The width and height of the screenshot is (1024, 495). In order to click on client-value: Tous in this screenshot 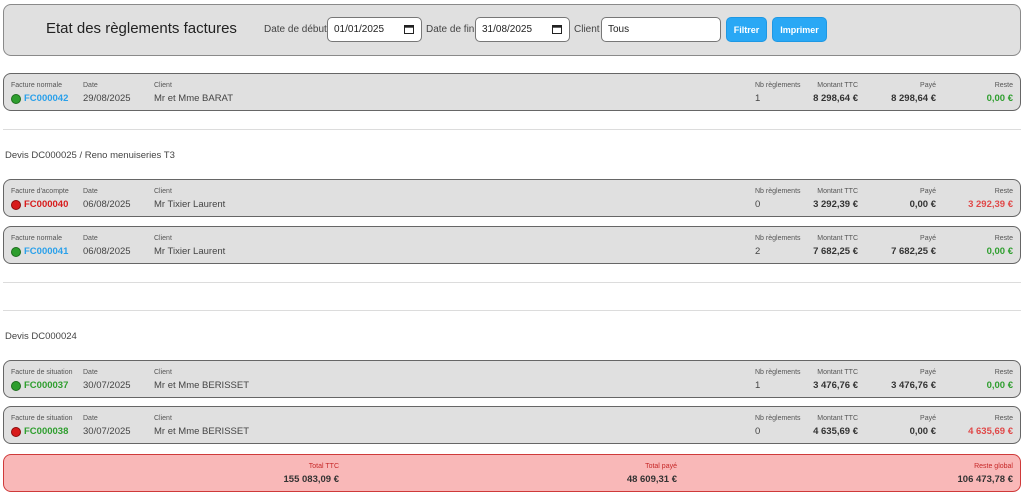, I will do `click(619, 29)`.